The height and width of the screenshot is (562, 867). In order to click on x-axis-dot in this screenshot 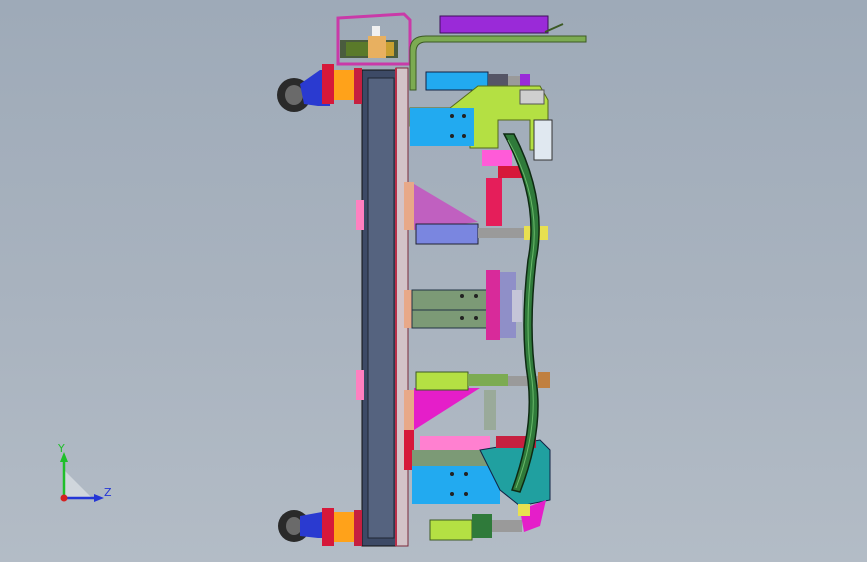, I will do `click(64, 498)`.